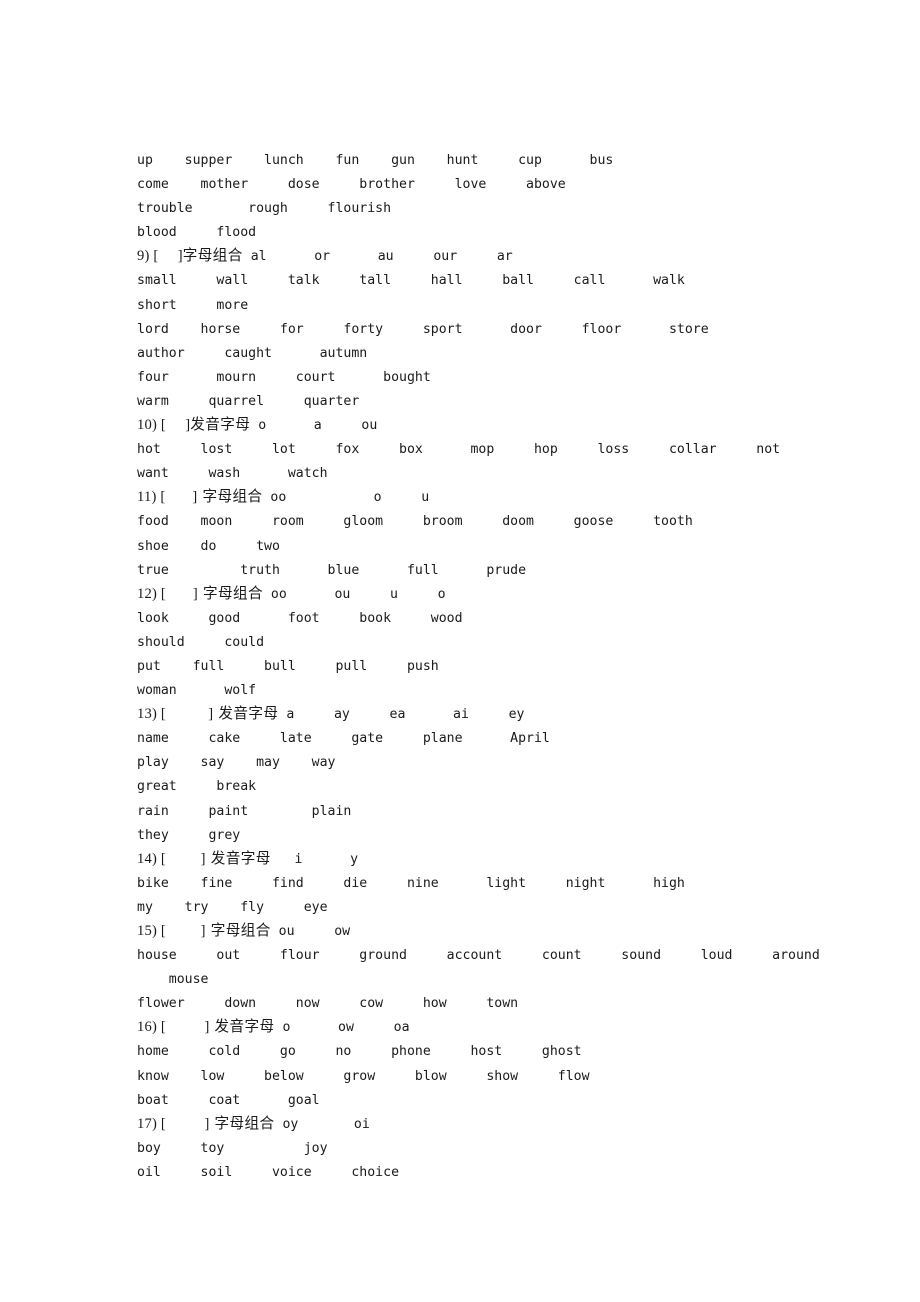 This screenshot has height=1302, width=920. Describe the element at coordinates (507, 594) in the screenshot. I see `section-header-line: 12) [ ] 字母组合 oo ou u o` at that location.